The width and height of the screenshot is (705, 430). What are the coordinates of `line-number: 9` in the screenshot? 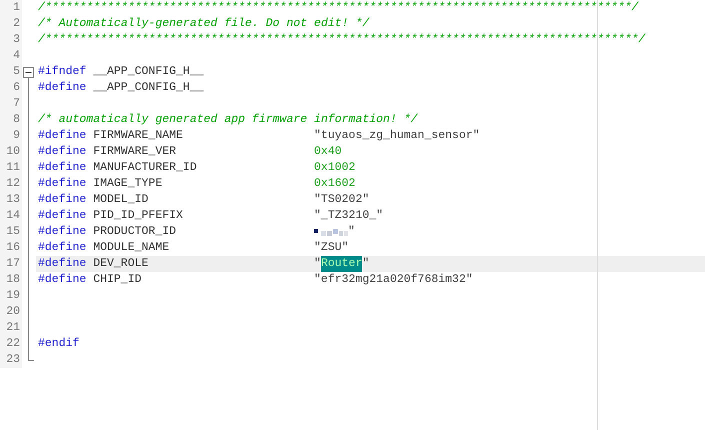 It's located at (11, 136).